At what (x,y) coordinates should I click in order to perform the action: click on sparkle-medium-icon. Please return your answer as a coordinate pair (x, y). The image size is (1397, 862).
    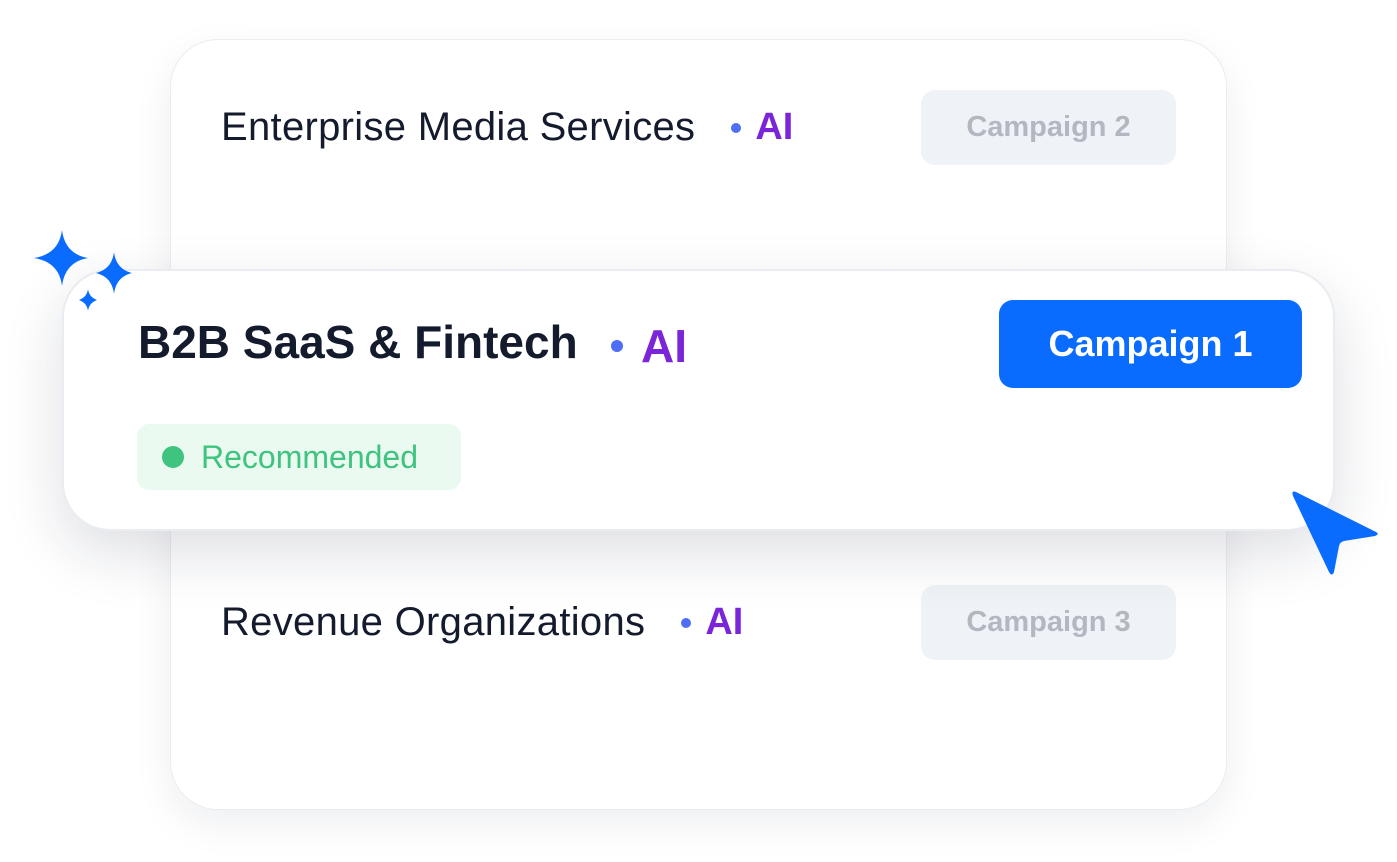
    Looking at the image, I should click on (114, 273).